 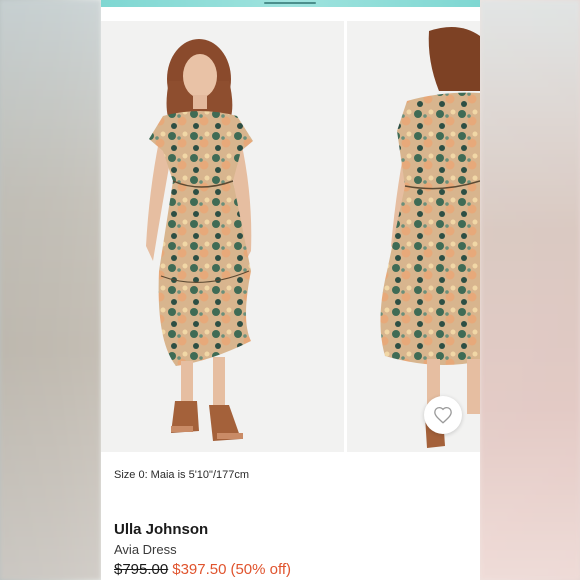 I want to click on top-bar-indicator, so click(x=290, y=3).